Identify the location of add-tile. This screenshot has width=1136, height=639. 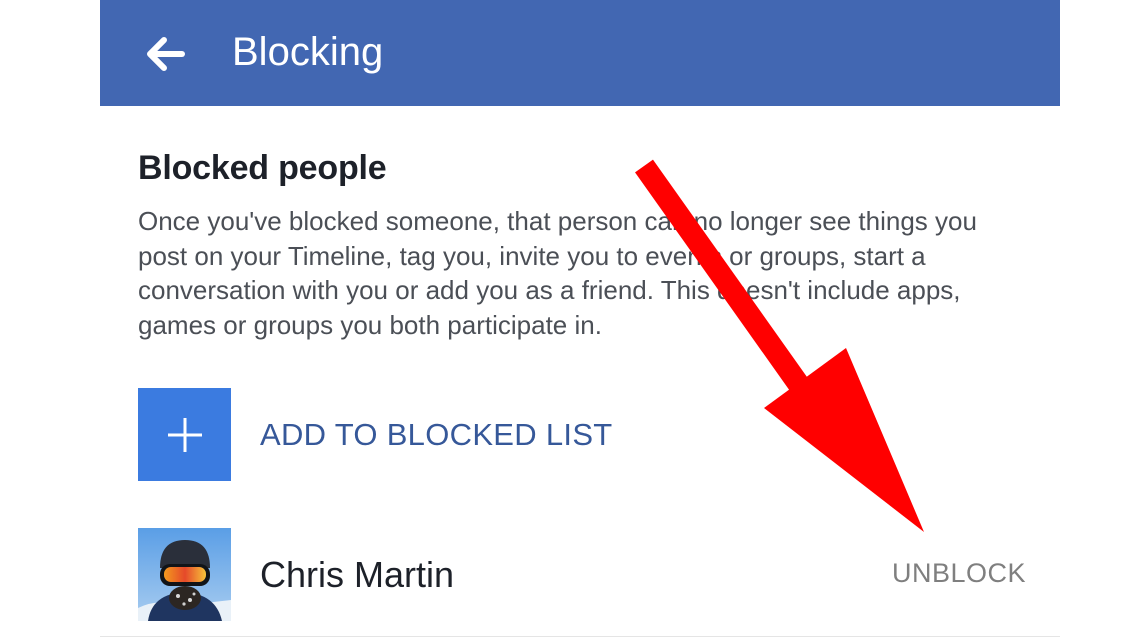
(184, 434).